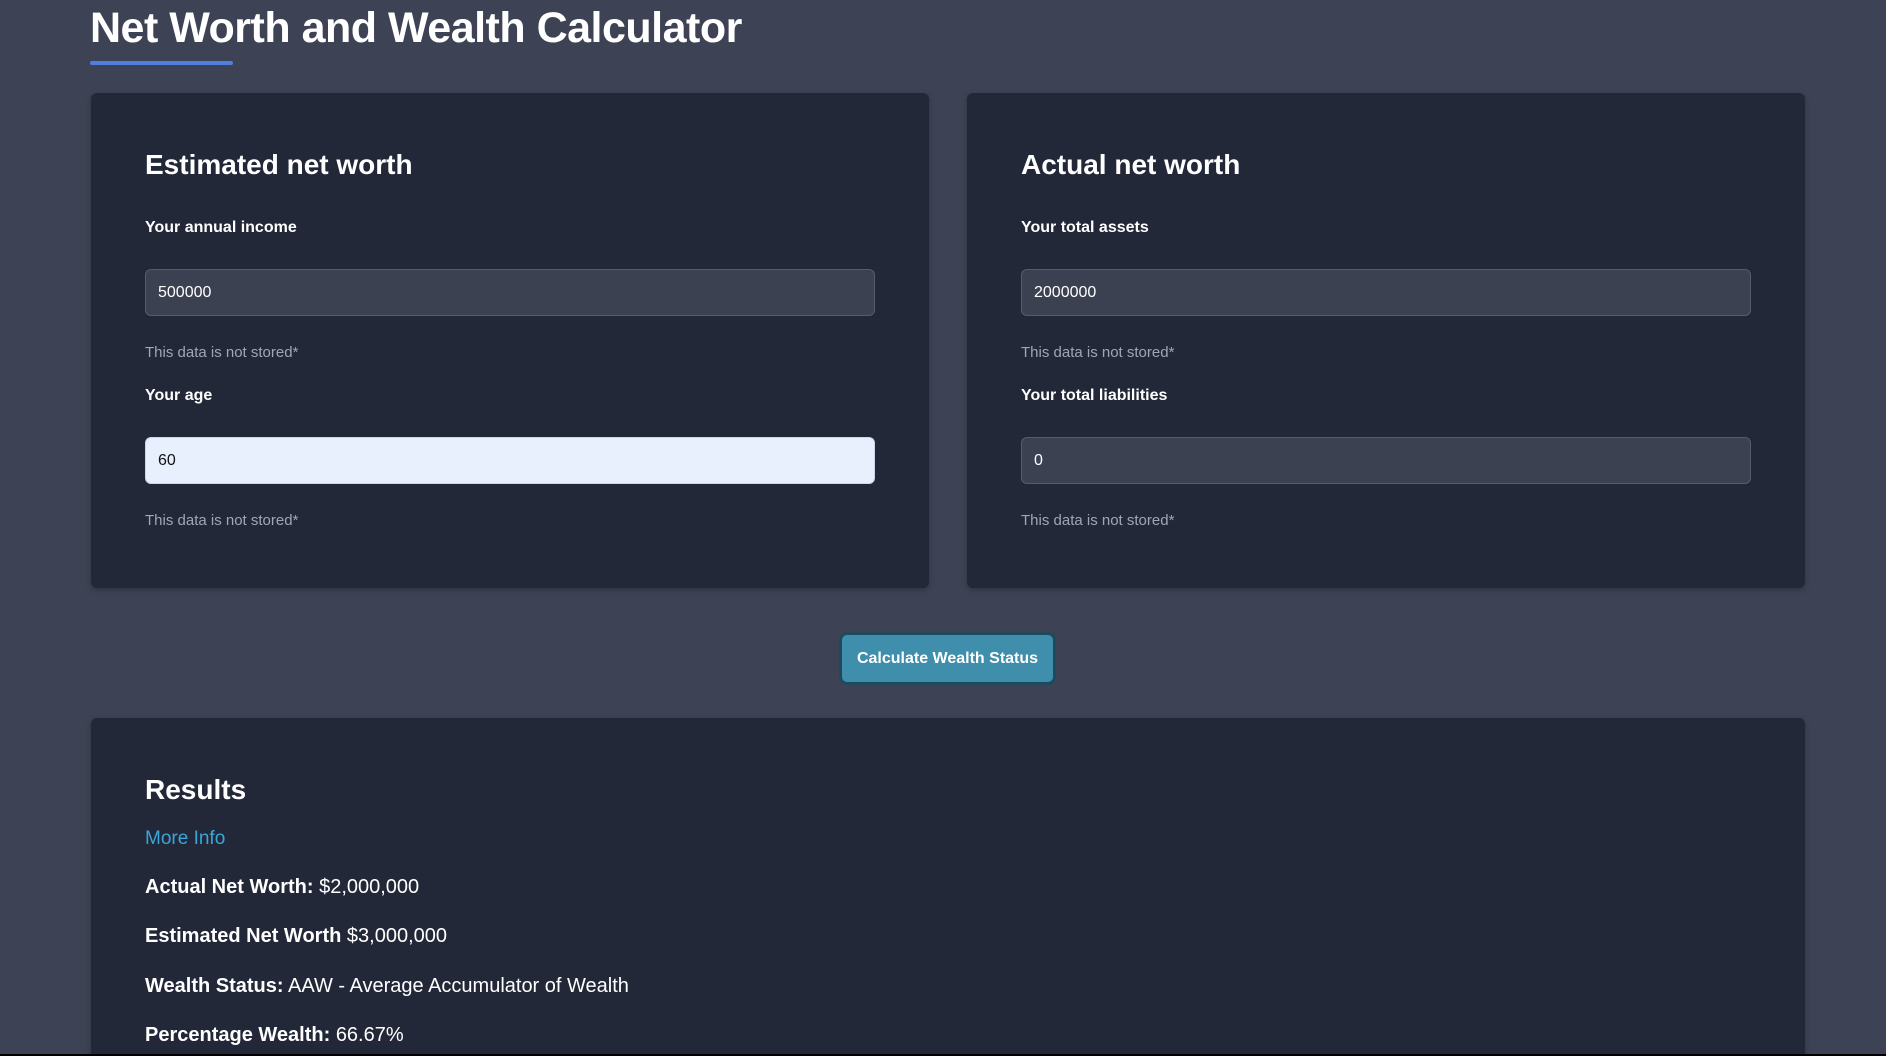  Describe the element at coordinates (458, 986) in the screenshot. I see `wealth-status-result-value: AAW - Average Accumulator of Wealth` at that location.